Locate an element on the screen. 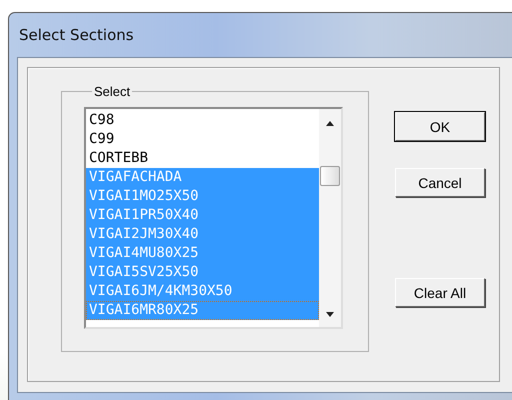 The image size is (512, 400). window-title: Select Sections is located at coordinates (76, 35).